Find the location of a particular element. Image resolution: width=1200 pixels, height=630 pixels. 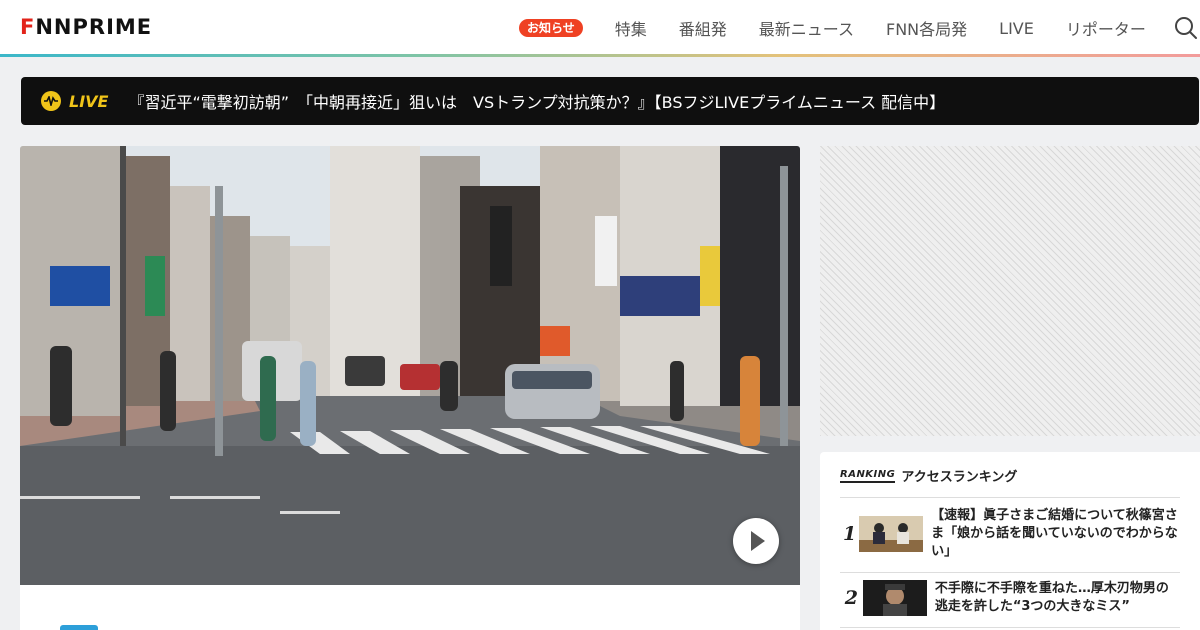

ranking-title: 【速報】眞子さまご結婚について秋篠宮さま「娘から話を聞いていないのでわからない」 is located at coordinates (1055, 534).